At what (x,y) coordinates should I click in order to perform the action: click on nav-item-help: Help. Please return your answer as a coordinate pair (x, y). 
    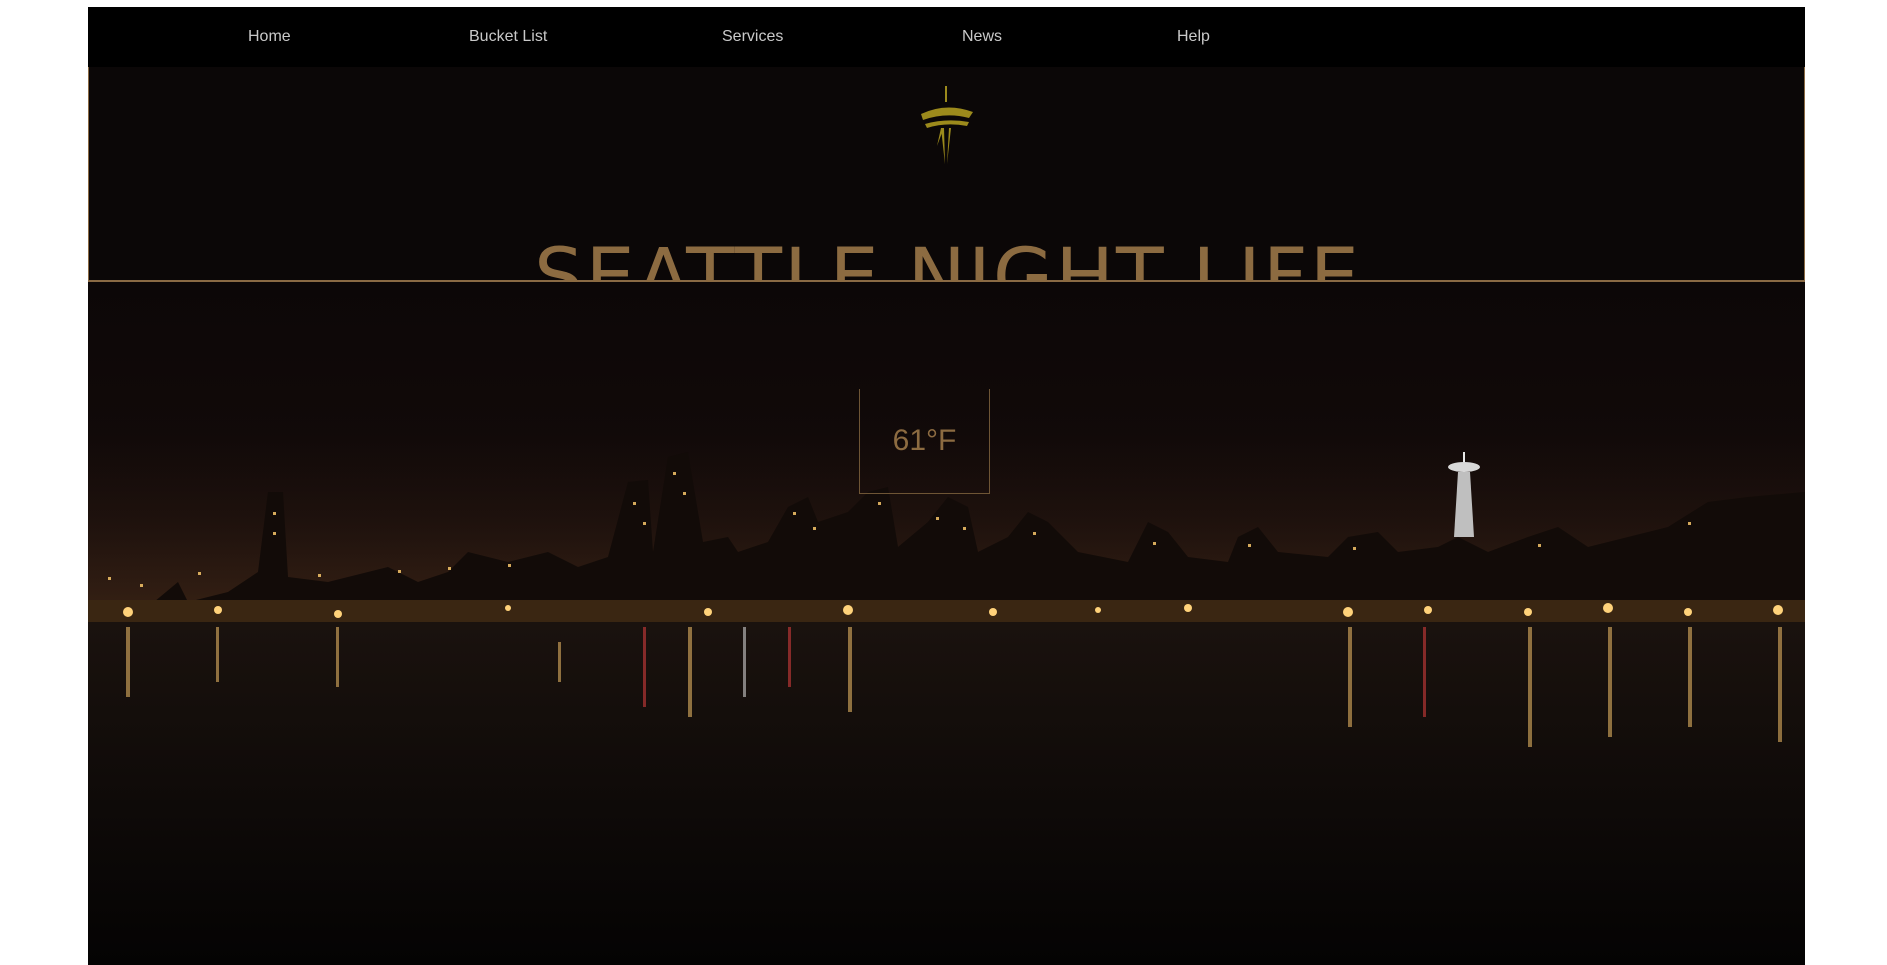
    Looking at the image, I should click on (1193, 37).